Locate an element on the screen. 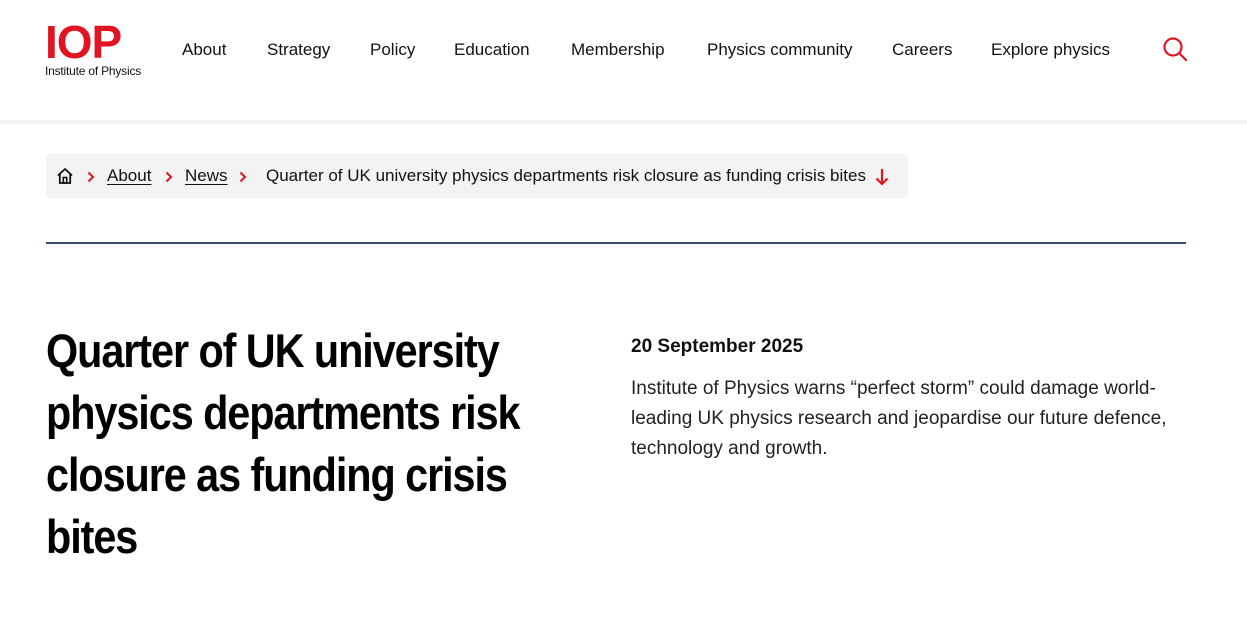  home-icon is located at coordinates (65, 176).